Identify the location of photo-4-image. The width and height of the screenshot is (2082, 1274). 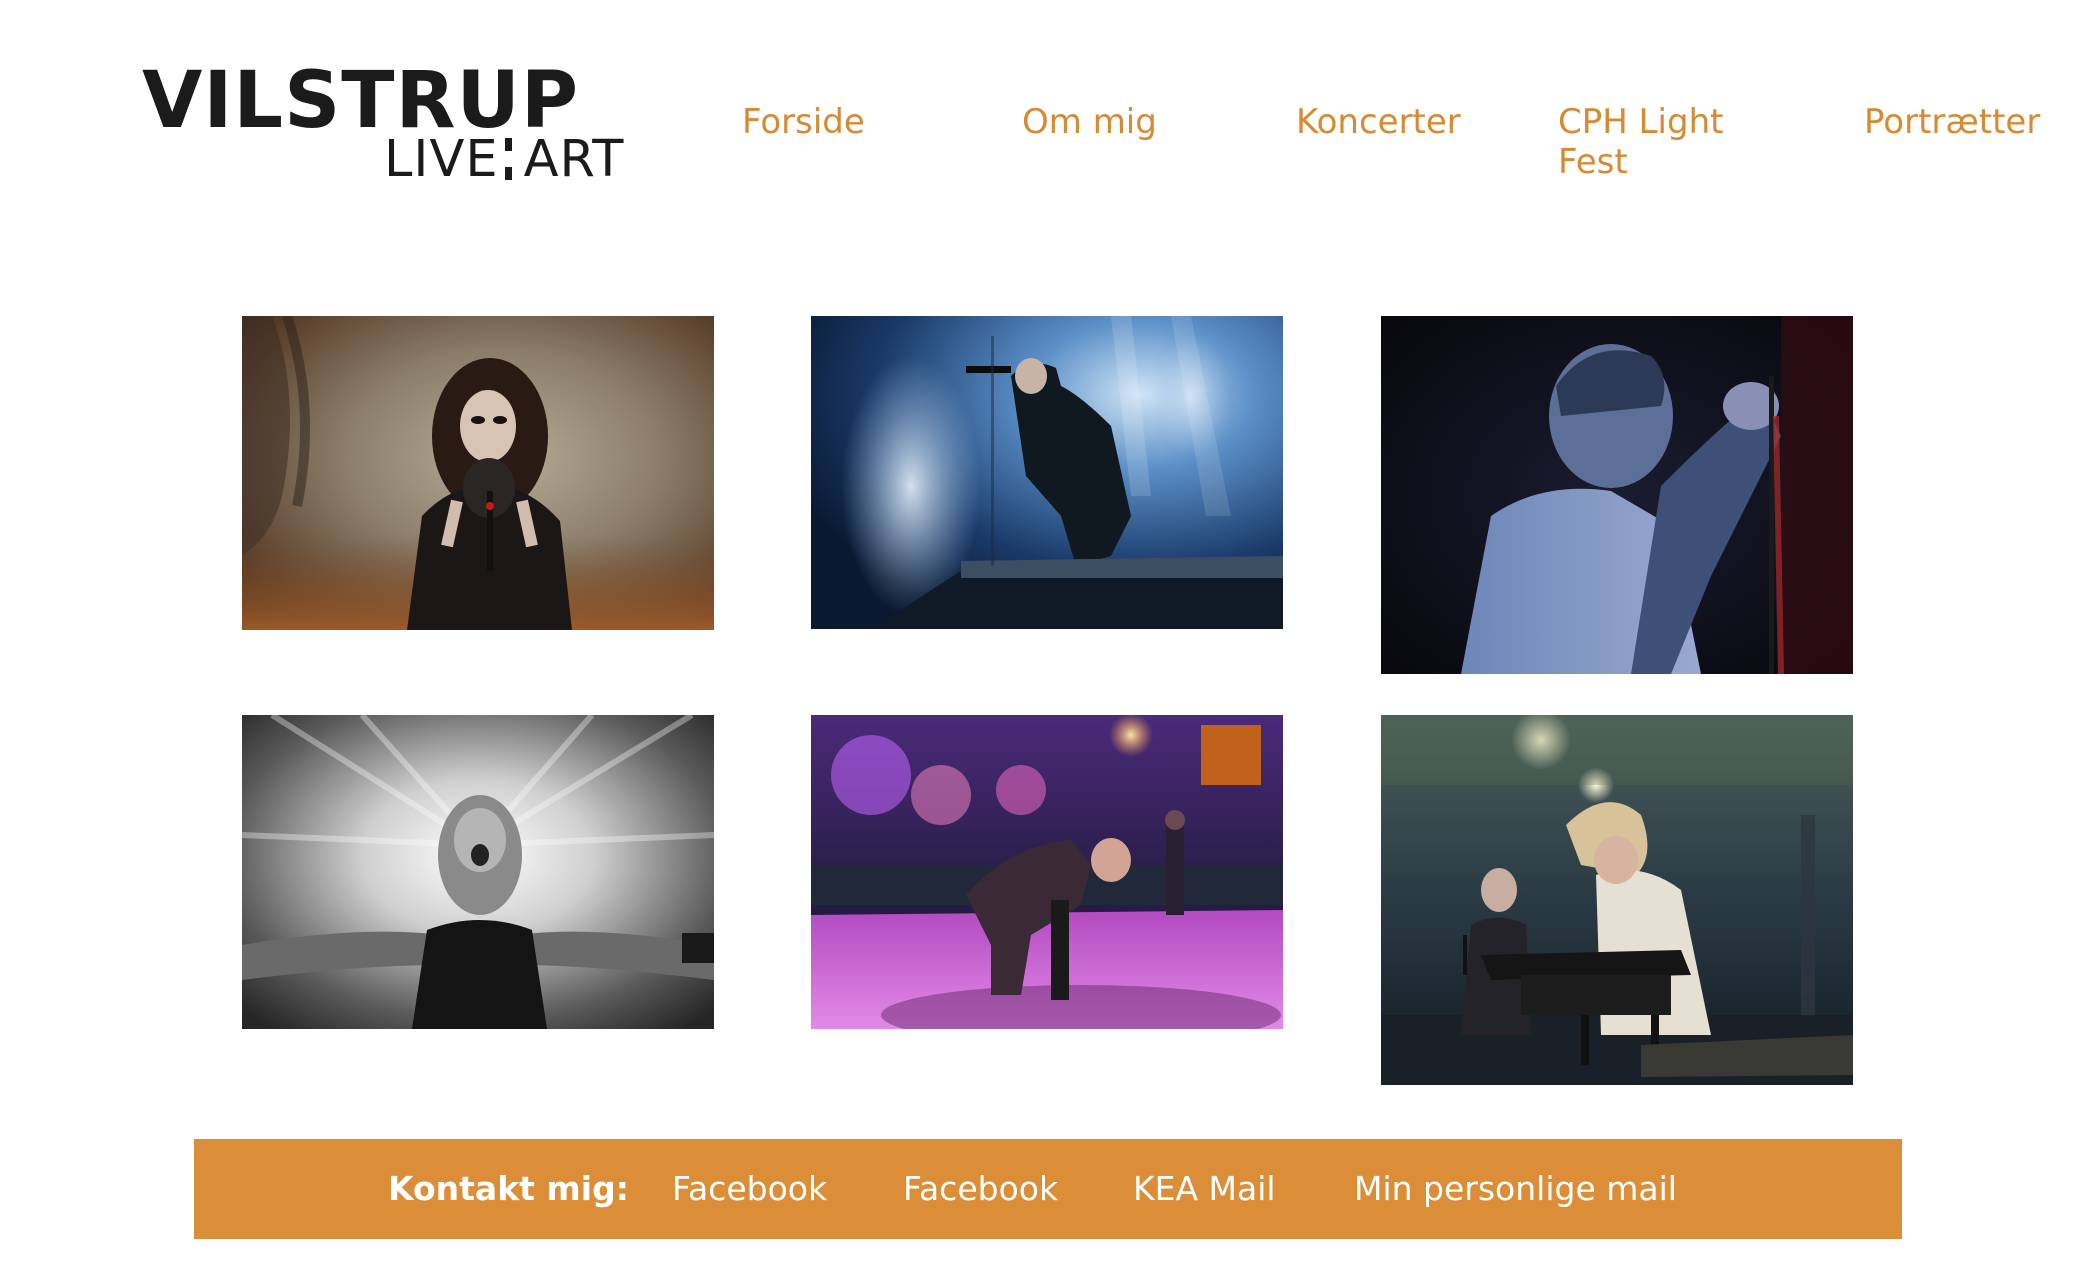
(478, 872).